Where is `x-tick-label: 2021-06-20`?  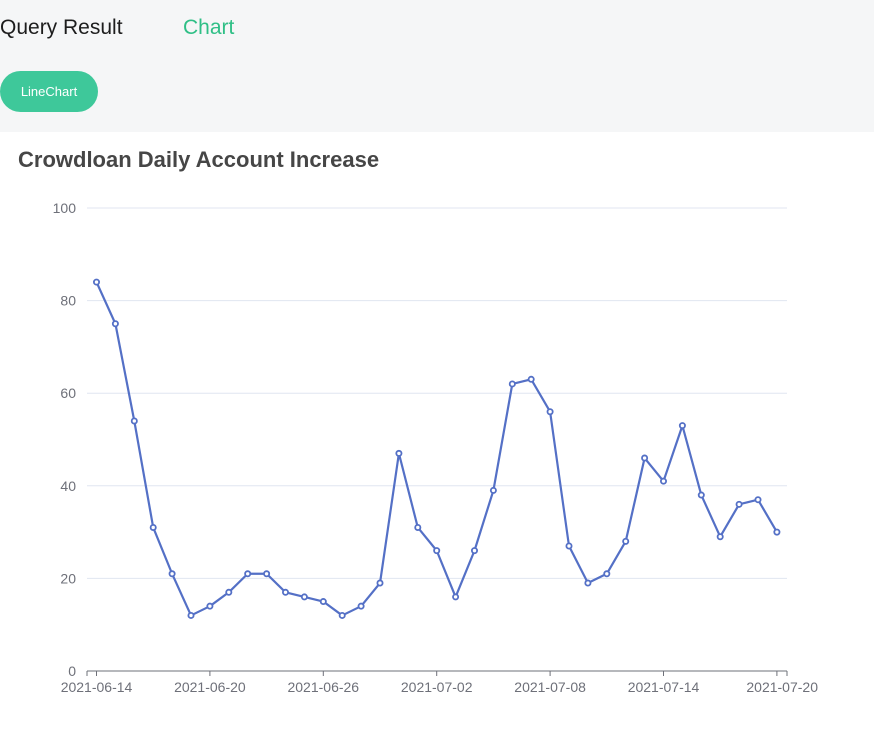
x-tick-label: 2021-06-20 is located at coordinates (210, 687).